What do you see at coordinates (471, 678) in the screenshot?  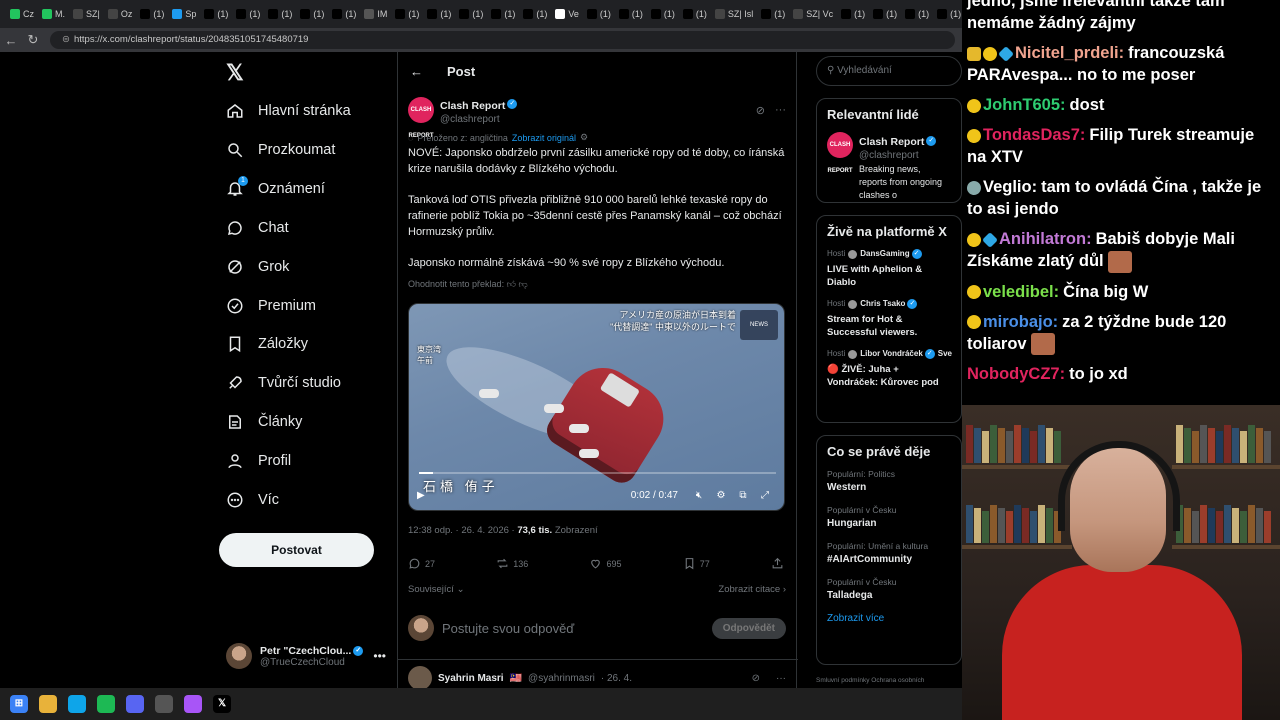 I see `next-post-author: Syahrin Masri` at bounding box center [471, 678].